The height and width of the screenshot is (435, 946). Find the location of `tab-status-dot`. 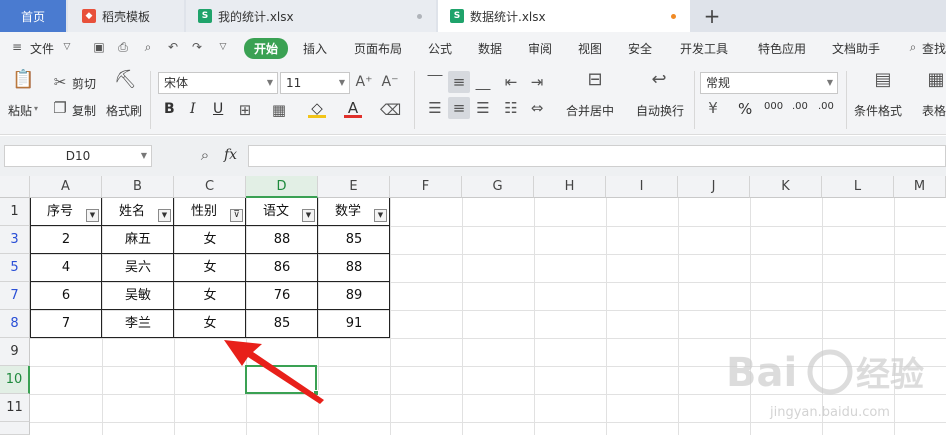

tab-status-dot is located at coordinates (419, 16).